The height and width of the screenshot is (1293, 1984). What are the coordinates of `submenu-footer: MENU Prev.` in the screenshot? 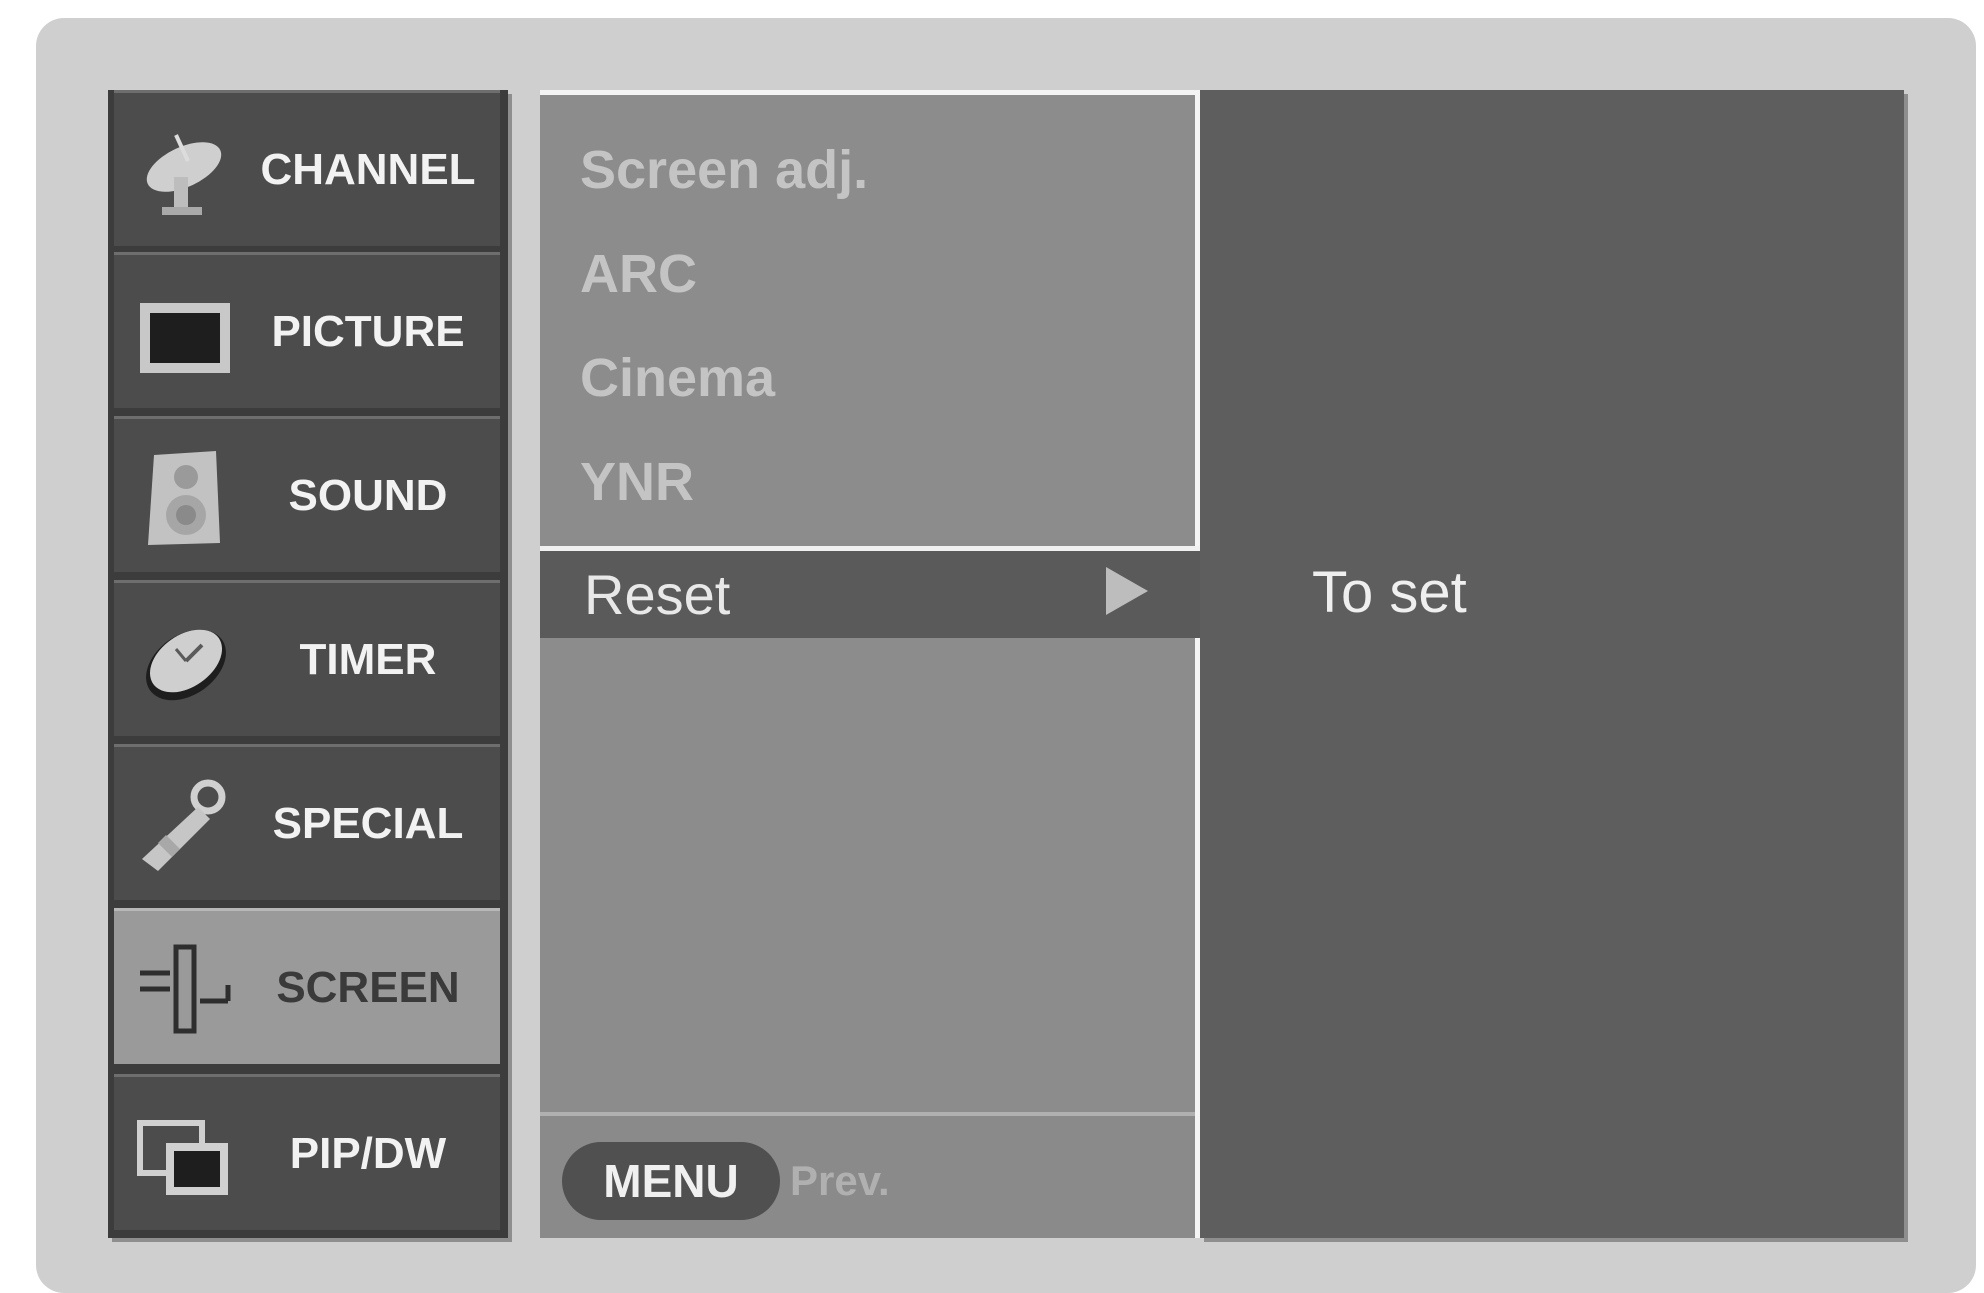 It's located at (867, 1175).